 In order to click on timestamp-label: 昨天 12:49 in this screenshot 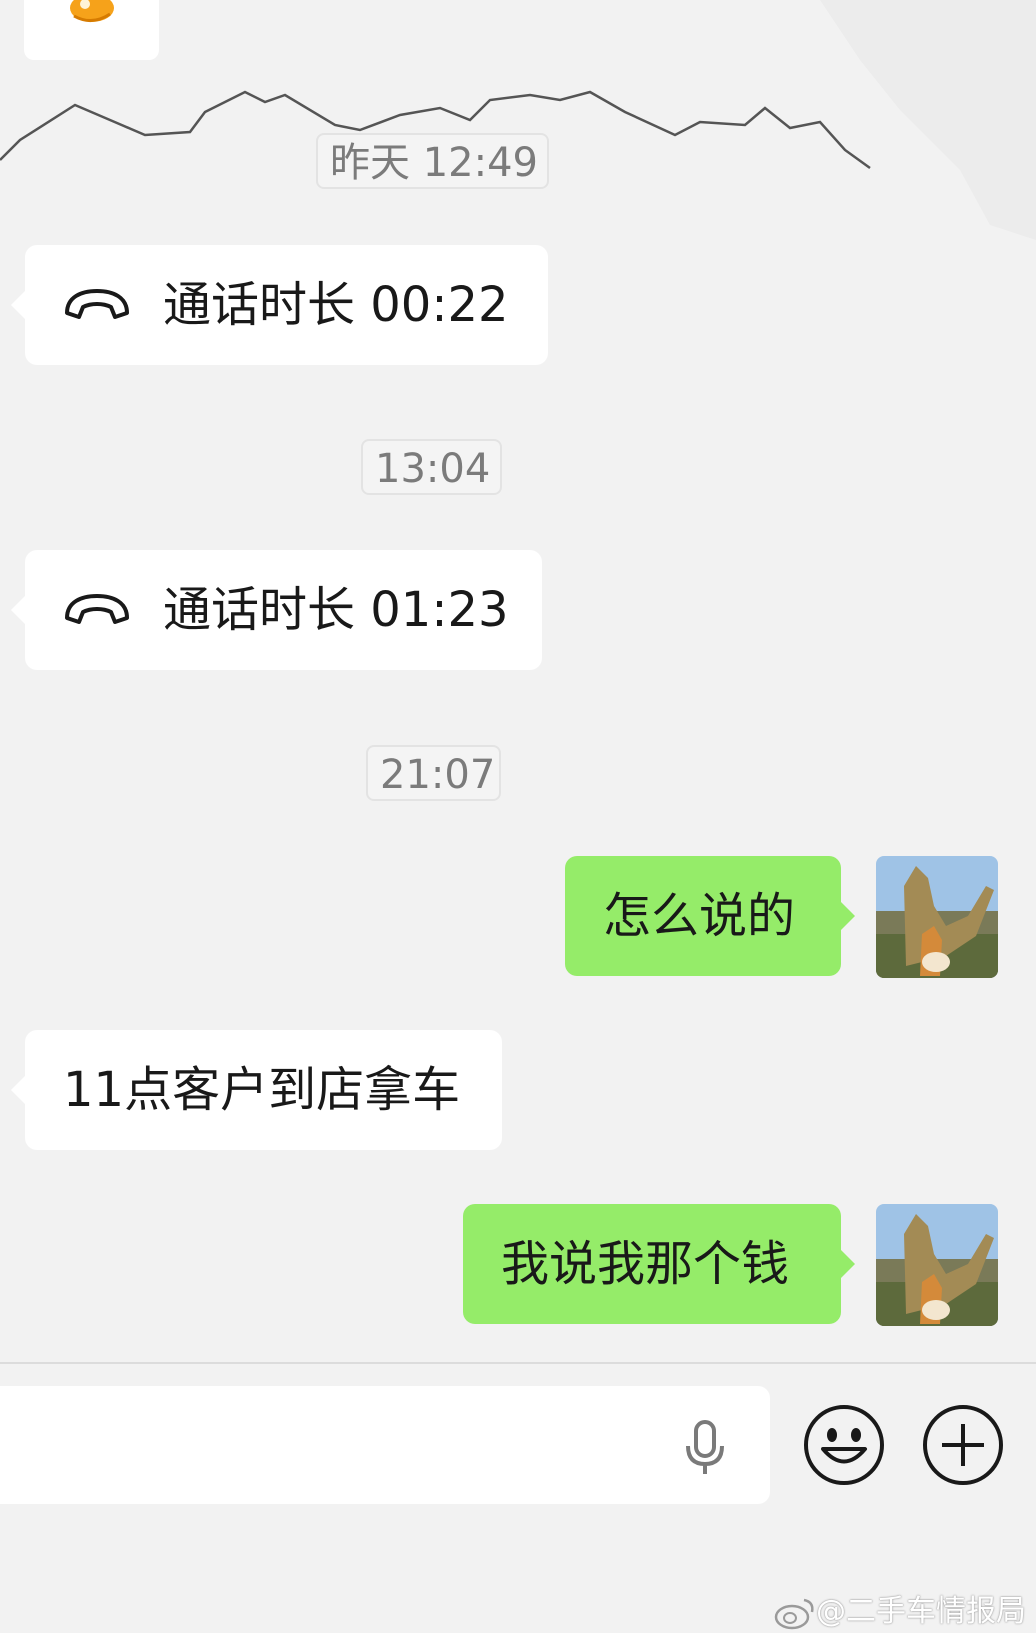, I will do `click(432, 161)`.